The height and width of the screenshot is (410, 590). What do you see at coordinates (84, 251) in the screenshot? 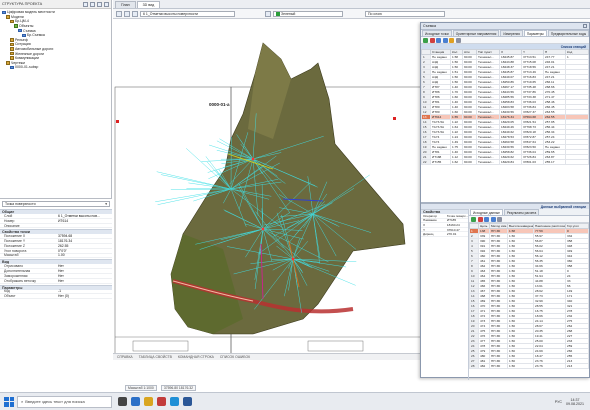
I see `property-value: 0°0'0"` at bounding box center [84, 251].